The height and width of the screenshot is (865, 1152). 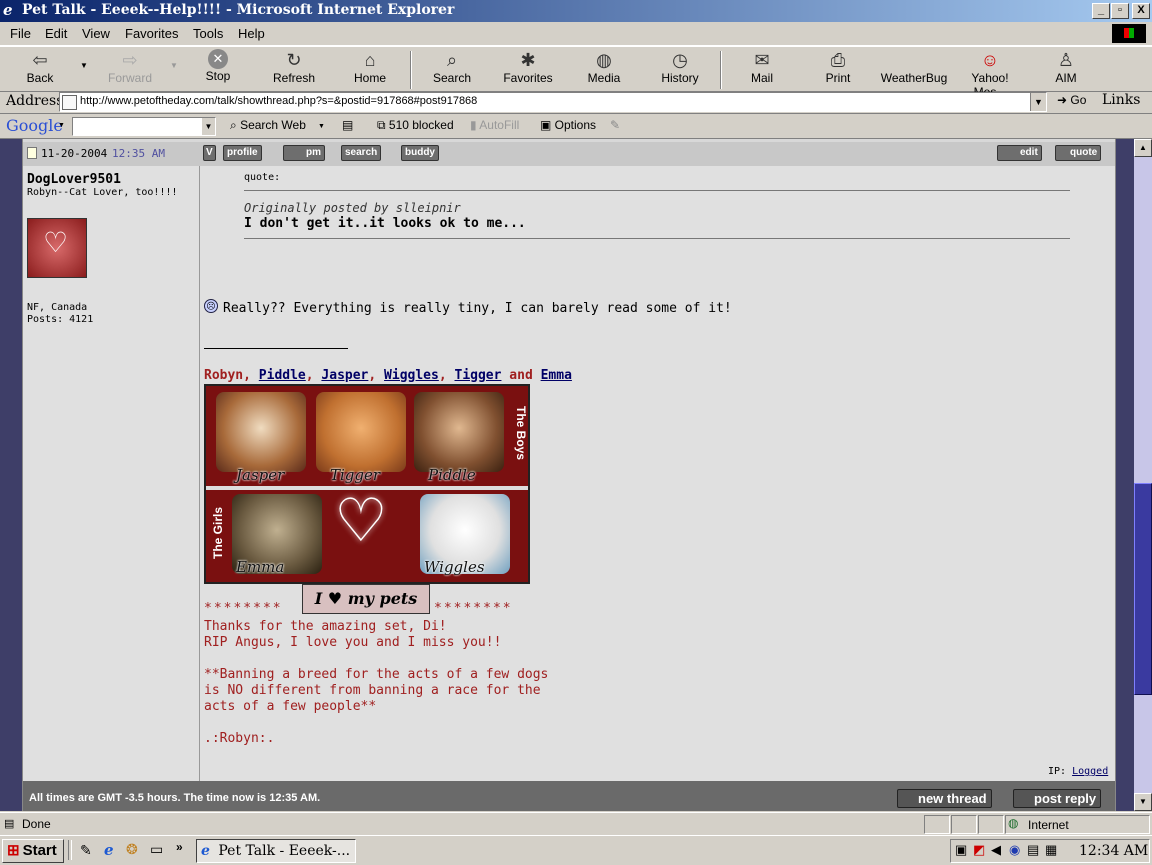 I want to click on the-girls-label: The Girls, so click(x=218, y=533).